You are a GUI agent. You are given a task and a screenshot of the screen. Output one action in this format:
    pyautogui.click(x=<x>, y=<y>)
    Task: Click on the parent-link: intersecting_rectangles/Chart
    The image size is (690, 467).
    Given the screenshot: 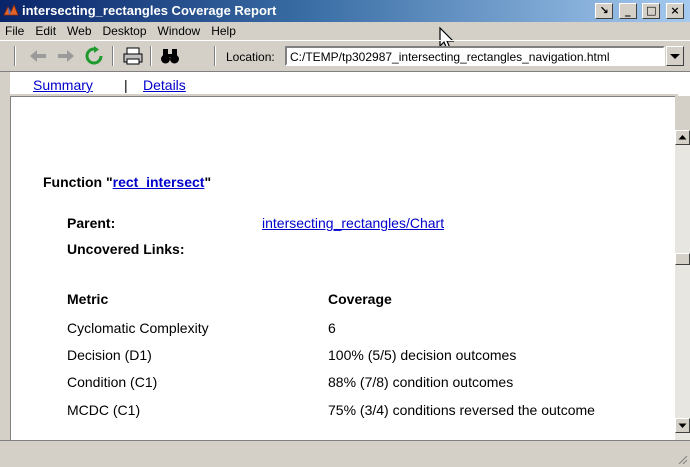 What is the action you would take?
    pyautogui.click(x=353, y=223)
    